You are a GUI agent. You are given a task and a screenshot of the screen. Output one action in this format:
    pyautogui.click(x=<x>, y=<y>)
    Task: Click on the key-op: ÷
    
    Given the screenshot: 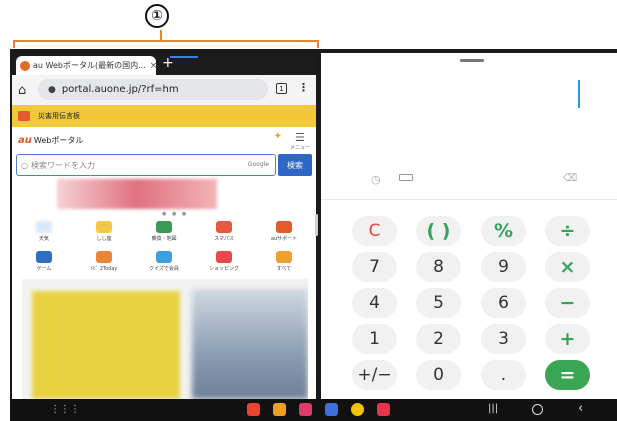 What is the action you would take?
    pyautogui.click(x=567, y=231)
    